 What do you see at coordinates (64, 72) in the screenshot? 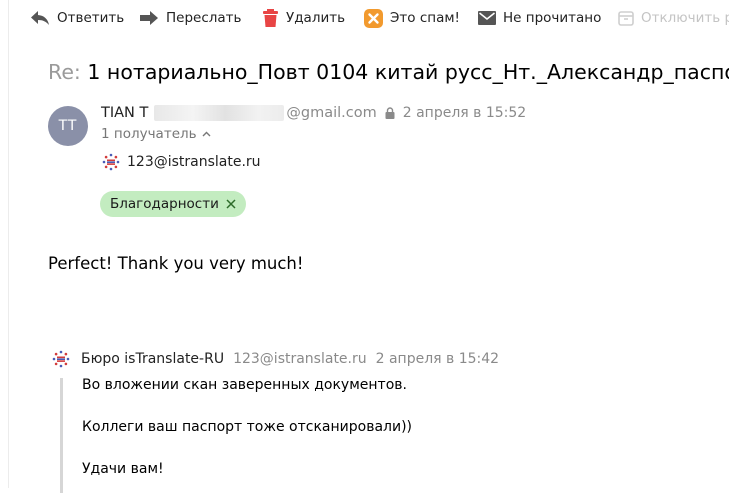
I see `subject-prefix: Re:` at bounding box center [64, 72].